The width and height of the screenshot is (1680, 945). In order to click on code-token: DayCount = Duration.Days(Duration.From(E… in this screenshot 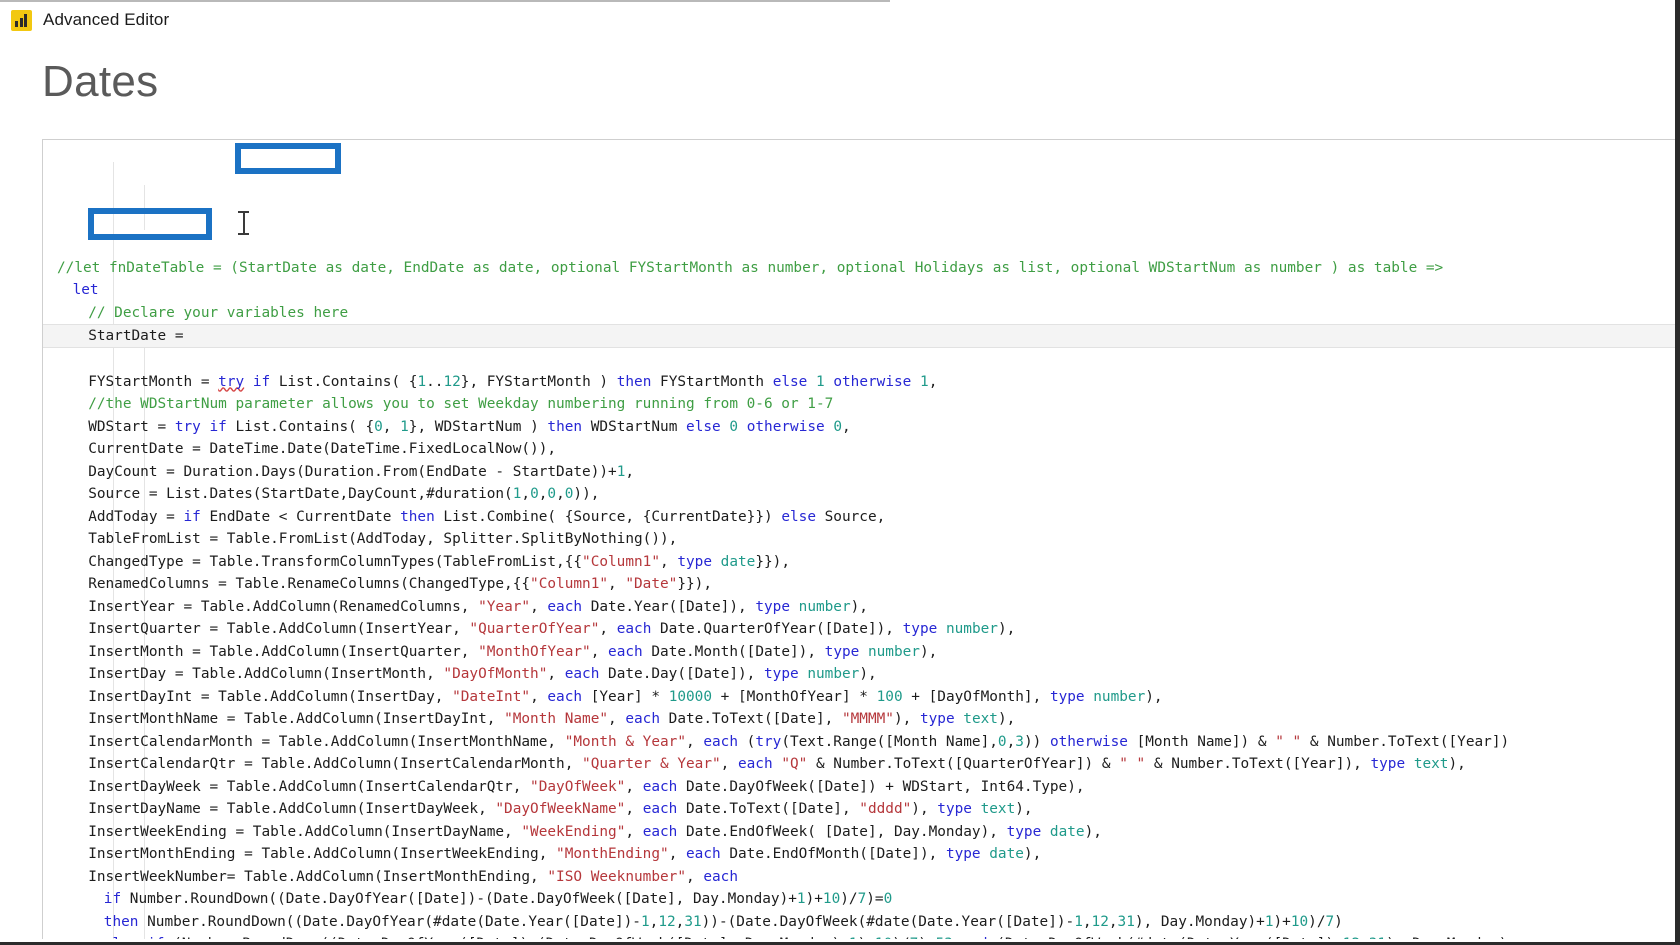, I will do `click(352, 471)`.